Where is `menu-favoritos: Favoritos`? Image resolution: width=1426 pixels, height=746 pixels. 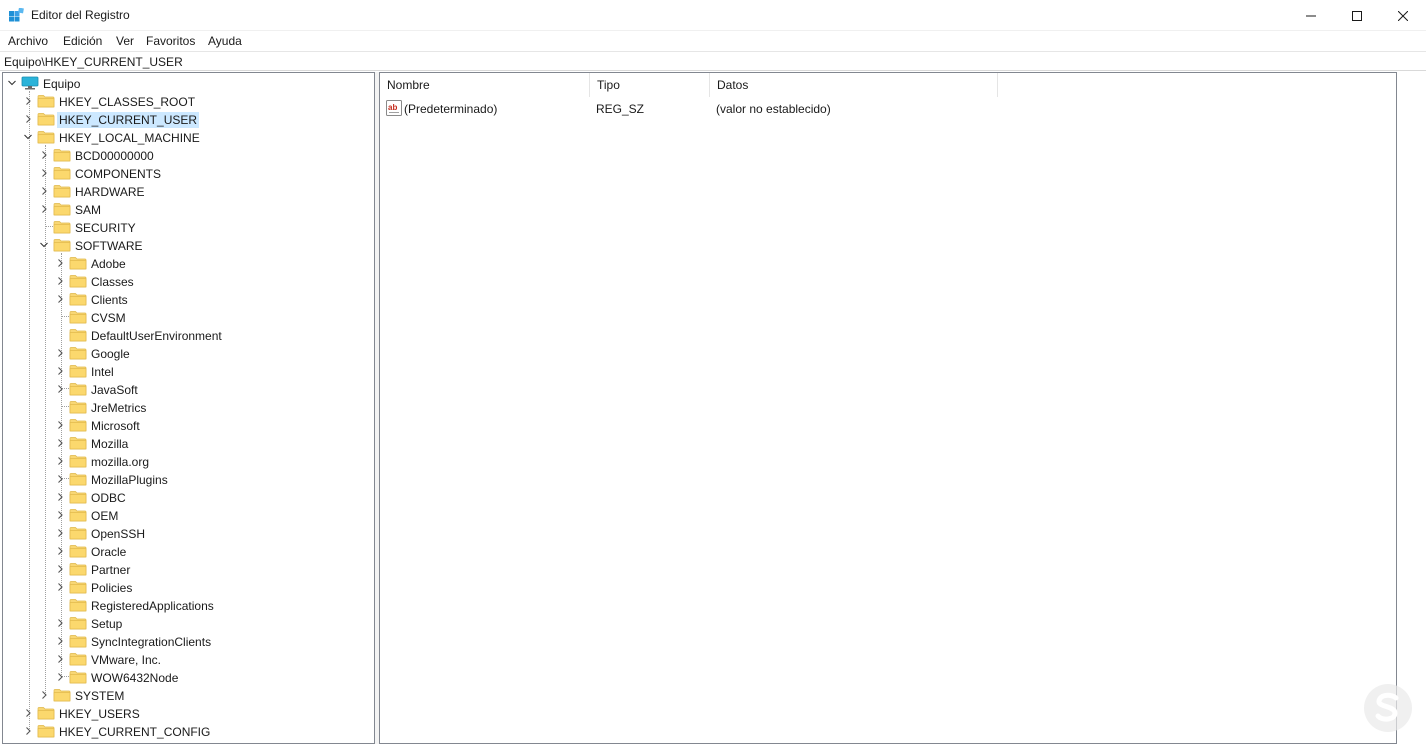
menu-favoritos: Favoritos is located at coordinates (170, 41).